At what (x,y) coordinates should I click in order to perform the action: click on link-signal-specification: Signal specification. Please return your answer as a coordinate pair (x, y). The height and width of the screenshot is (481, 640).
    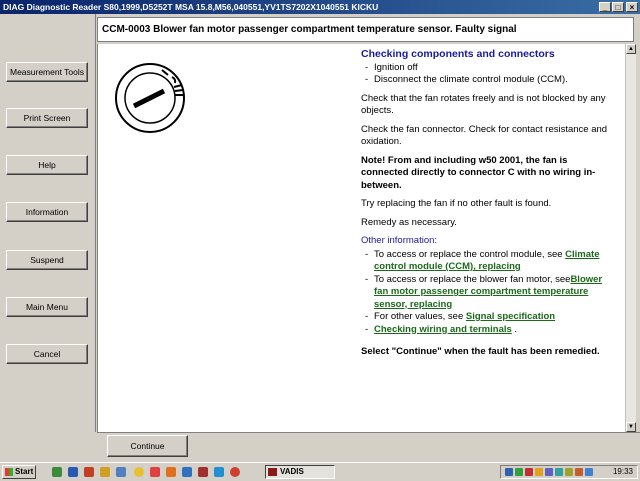
    Looking at the image, I should click on (510, 316).